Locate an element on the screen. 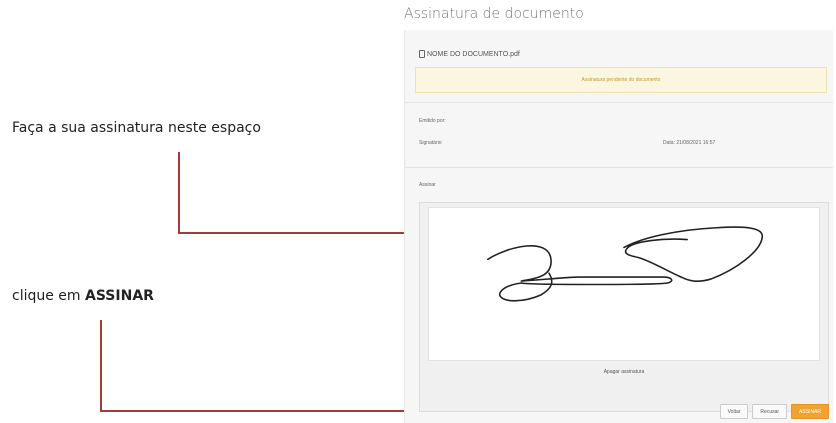 Image resolution: width=836 pixels, height=423 pixels. document-name-row: NOME DO DOCUMENTO.pdf is located at coordinates (469, 54).